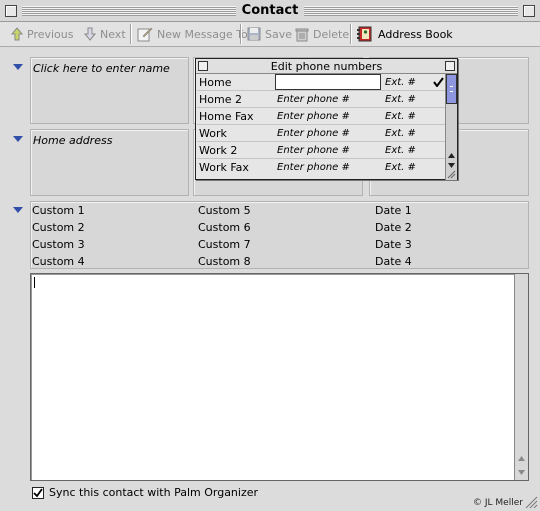 The image size is (540, 511). What do you see at coordinates (58, 227) in the screenshot?
I see `custom-field-label: Custom 2` at bounding box center [58, 227].